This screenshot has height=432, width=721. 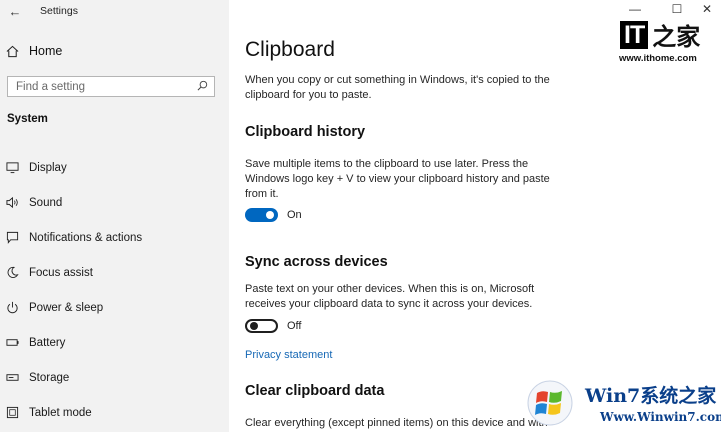 What do you see at coordinates (658, 58) in the screenshot?
I see `ithome-url: www.ithome.com` at bounding box center [658, 58].